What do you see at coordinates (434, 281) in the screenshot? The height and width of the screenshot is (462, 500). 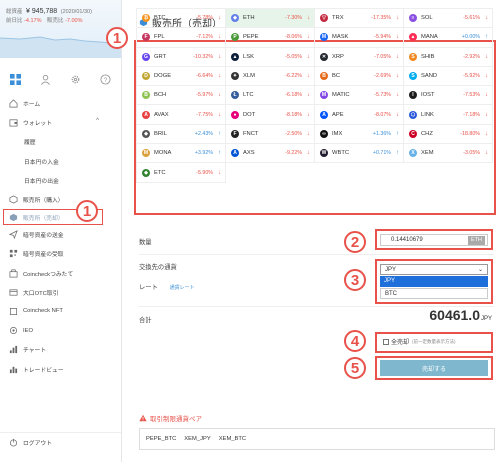 I see `currency-option-jpy: JPY` at bounding box center [434, 281].